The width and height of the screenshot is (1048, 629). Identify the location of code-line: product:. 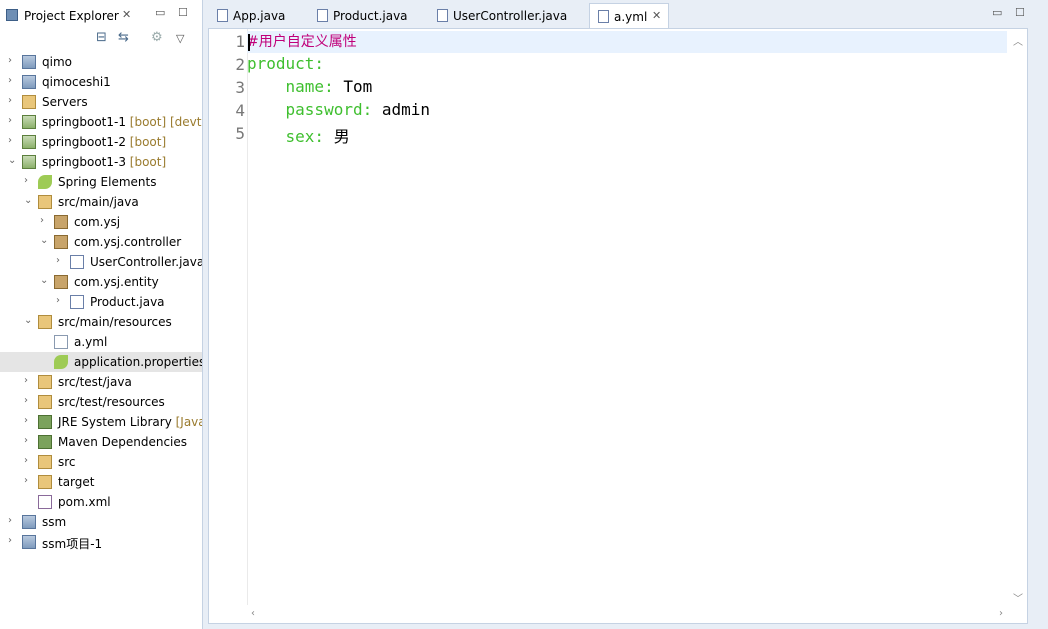
(627, 65).